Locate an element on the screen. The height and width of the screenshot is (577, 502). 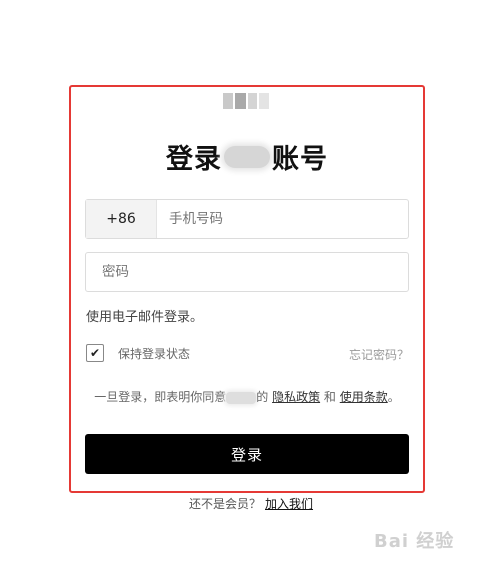
signup-prompt: 还不是会员？ 加入我们 is located at coordinates (251, 503).